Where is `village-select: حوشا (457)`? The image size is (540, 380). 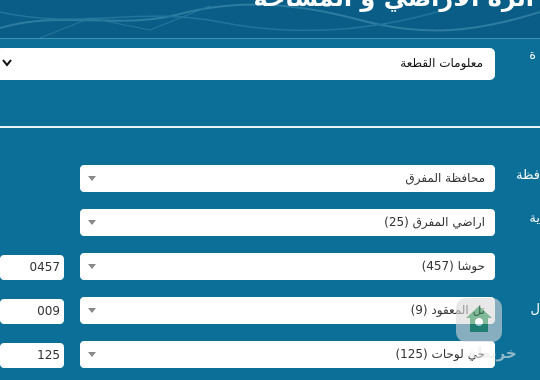
village-select: حوشا (457) is located at coordinates (287, 266).